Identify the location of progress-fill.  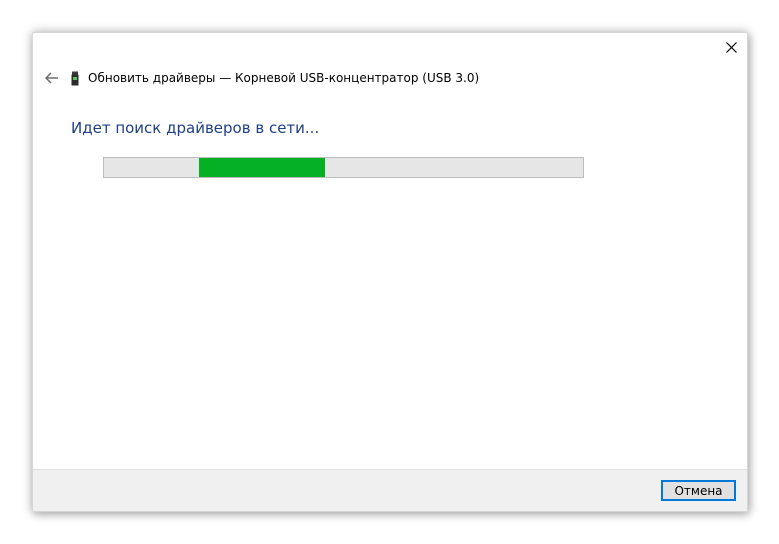
(262, 167).